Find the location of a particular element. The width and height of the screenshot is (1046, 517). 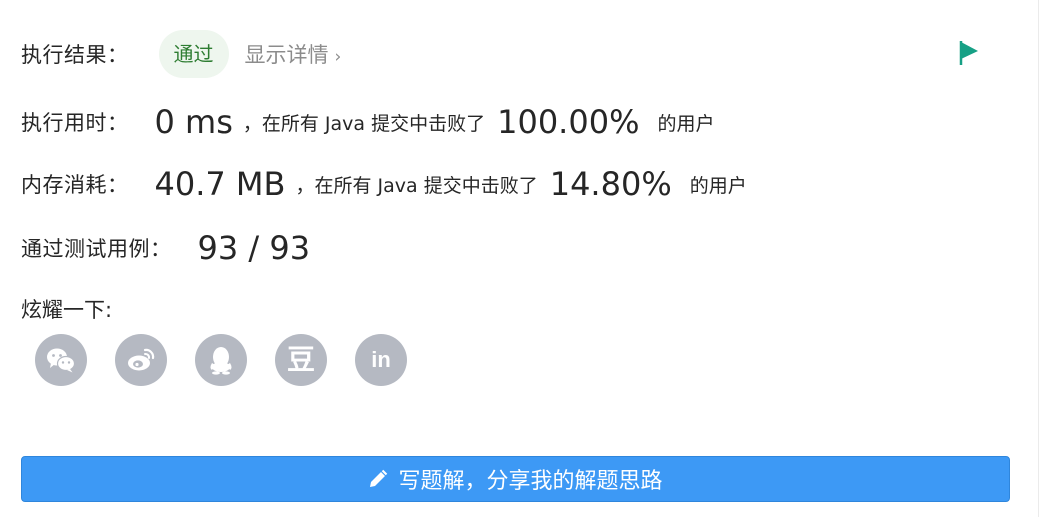

testcases-label: 通过测试用例： is located at coordinates (96, 249).